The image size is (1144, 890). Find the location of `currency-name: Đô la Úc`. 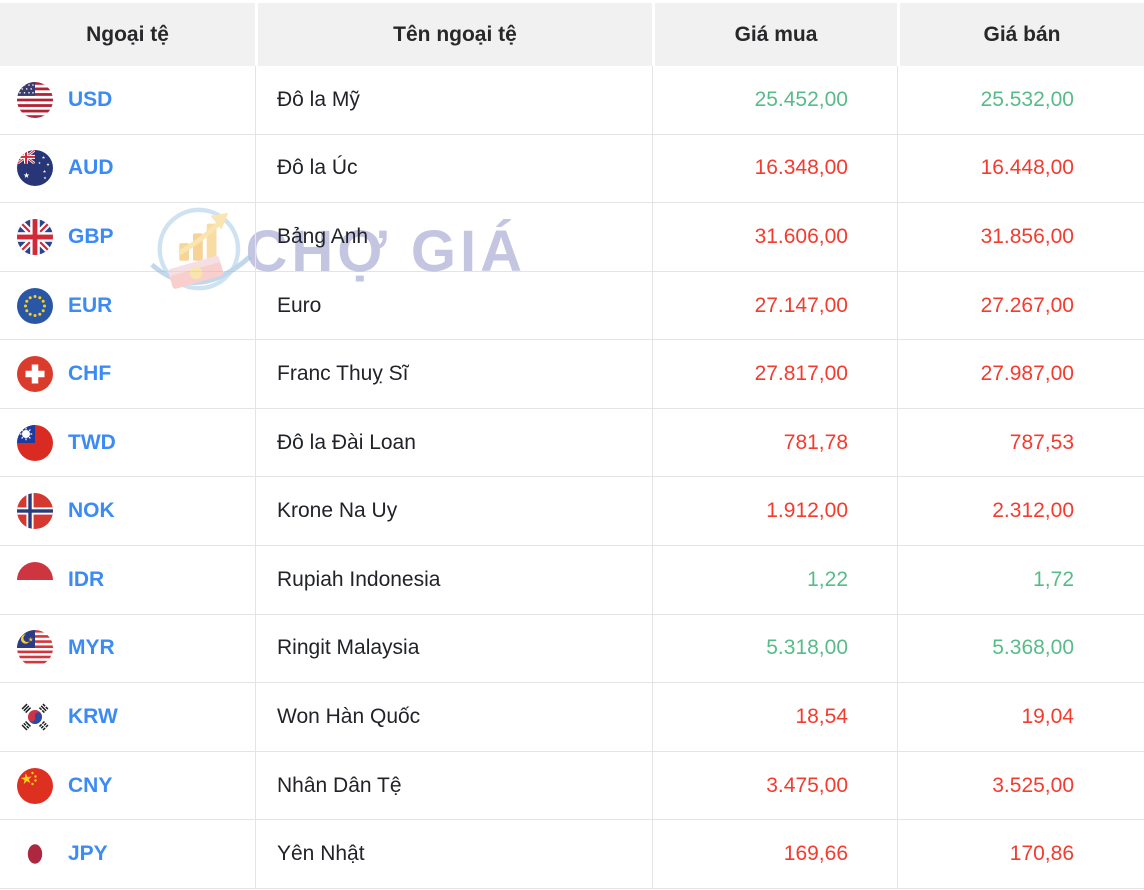

currency-name: Đô la Úc is located at coordinates (453, 168).